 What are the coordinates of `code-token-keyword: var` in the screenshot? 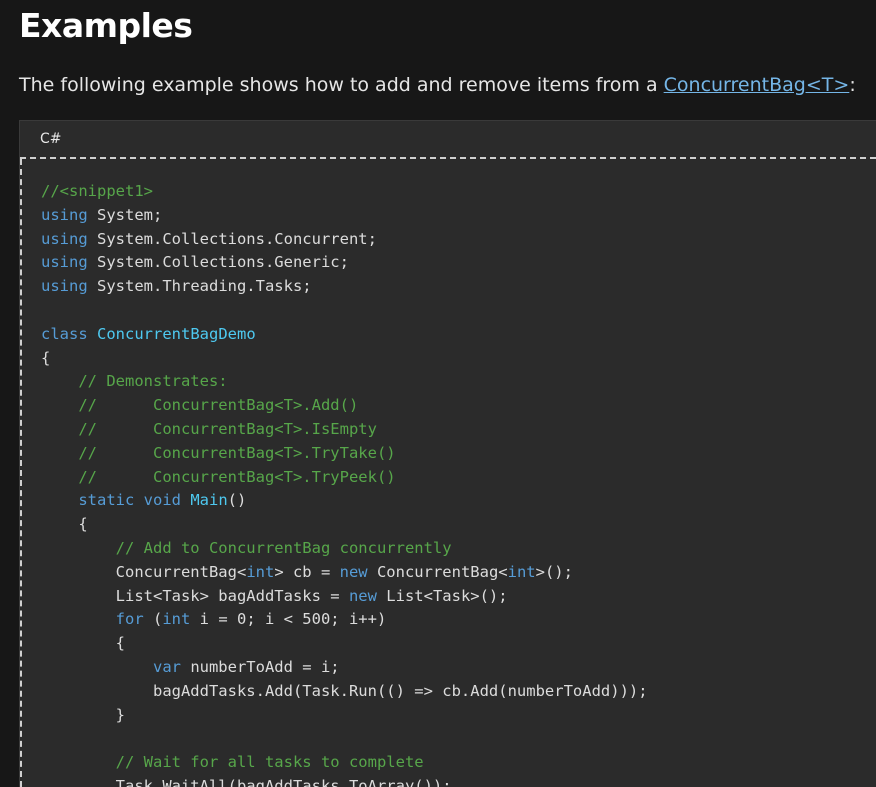 It's located at (166, 666).